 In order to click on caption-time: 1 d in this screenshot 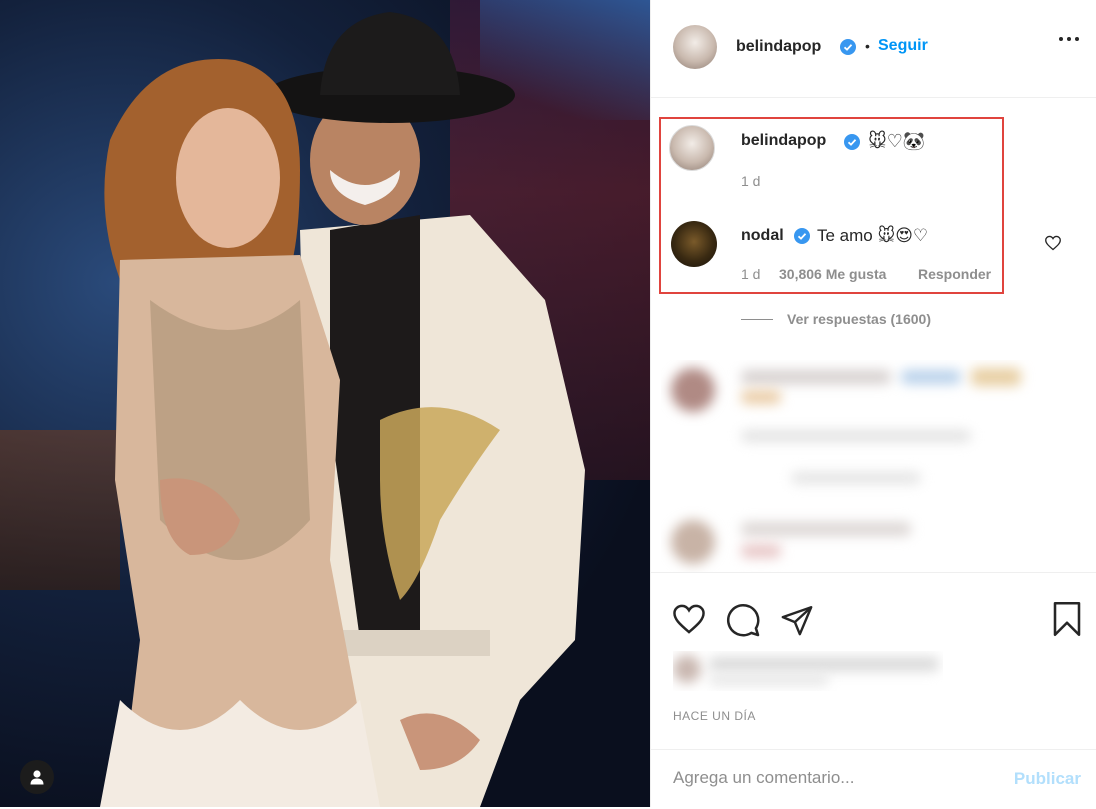, I will do `click(750, 181)`.